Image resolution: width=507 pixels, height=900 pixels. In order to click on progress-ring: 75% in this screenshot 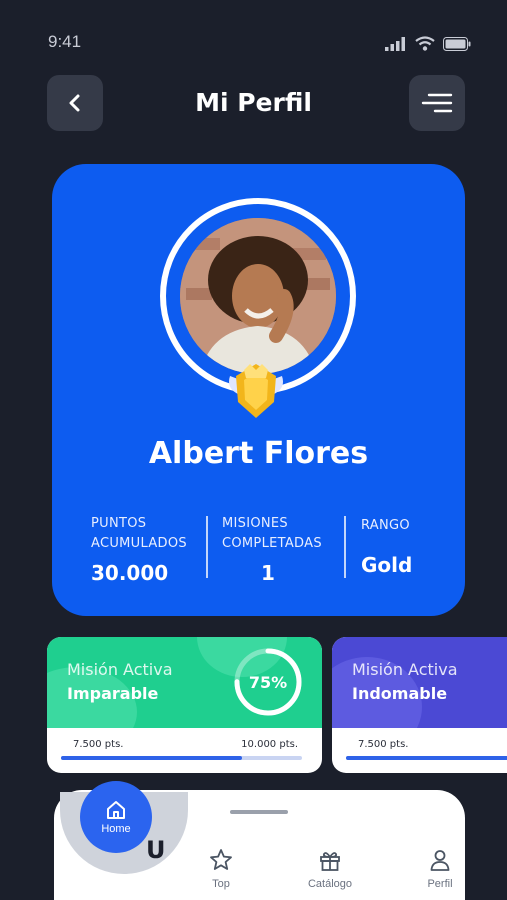, I will do `click(268, 682)`.